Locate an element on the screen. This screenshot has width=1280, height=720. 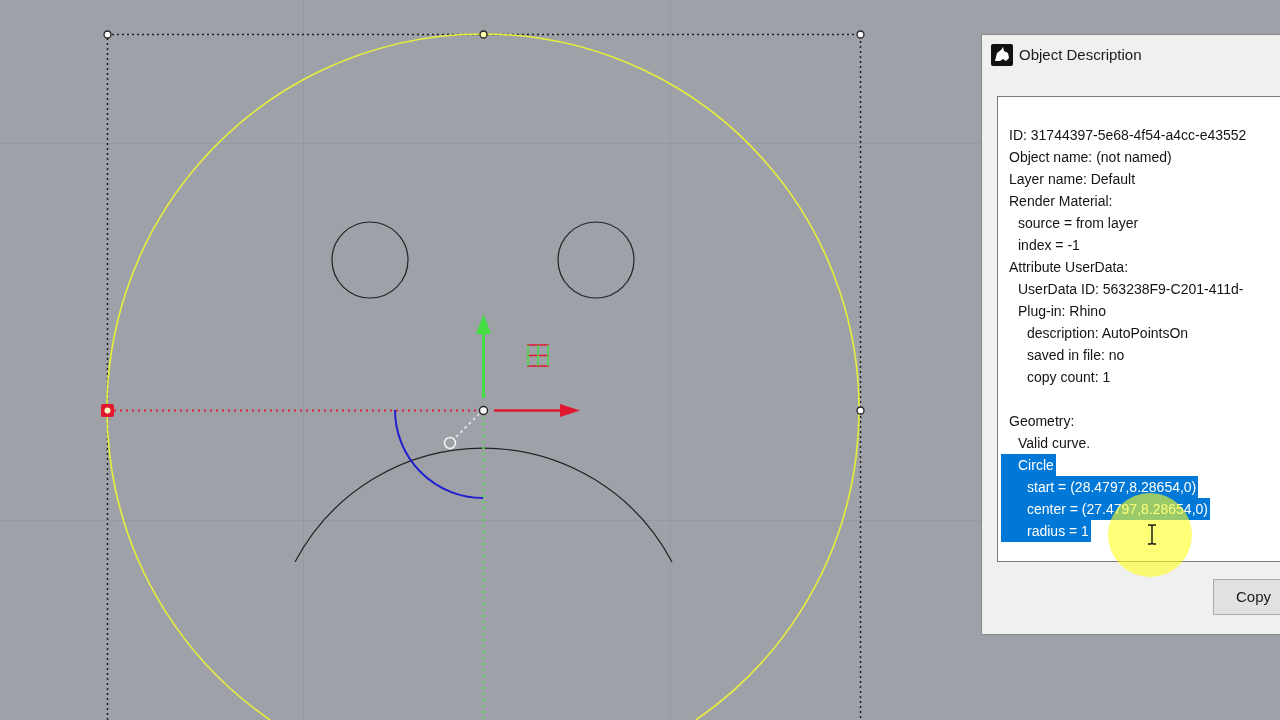
description-line: source = from layer is located at coordinates (1078, 223).